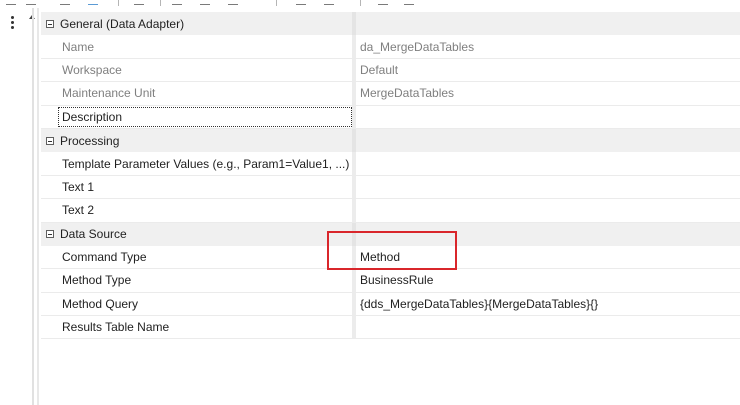  I want to click on category-general: General (Data Adapter), so click(390, 24).